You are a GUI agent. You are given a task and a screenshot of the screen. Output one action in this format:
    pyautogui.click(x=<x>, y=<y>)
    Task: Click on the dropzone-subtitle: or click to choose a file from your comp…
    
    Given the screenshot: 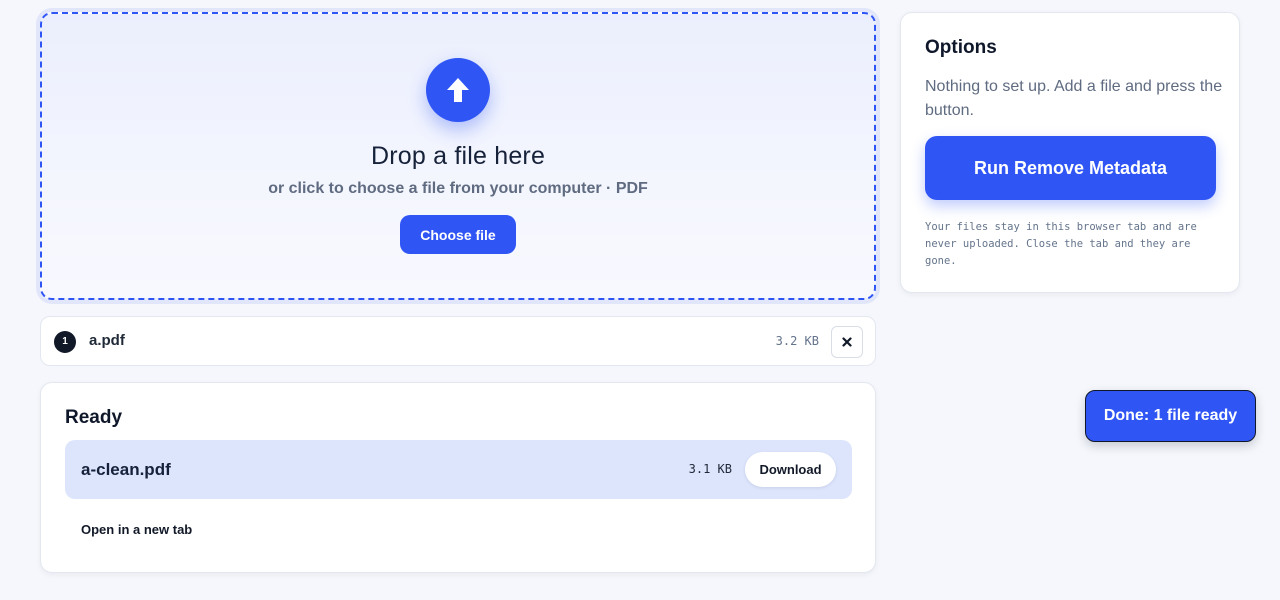 What is the action you would take?
    pyautogui.click(x=458, y=188)
    